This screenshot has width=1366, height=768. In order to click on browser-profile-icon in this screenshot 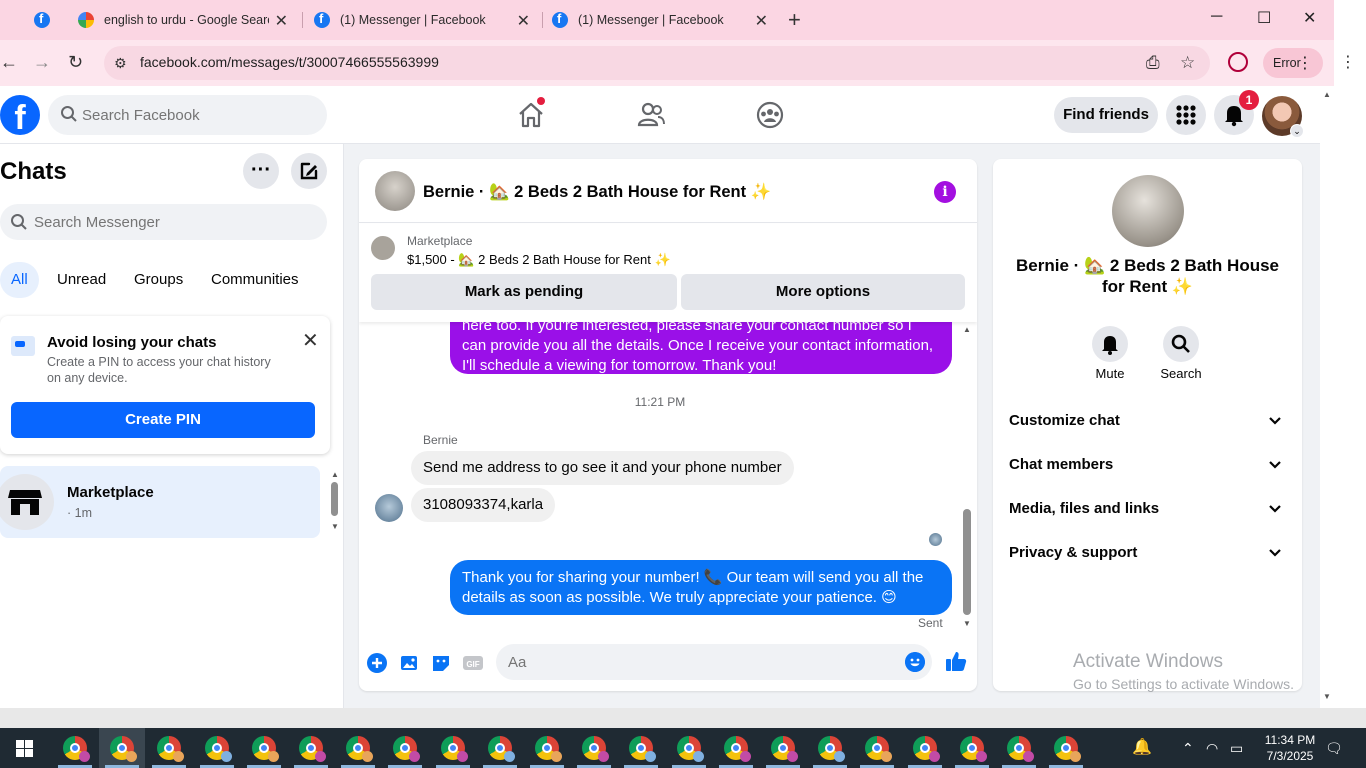, I will do `click(1238, 62)`.